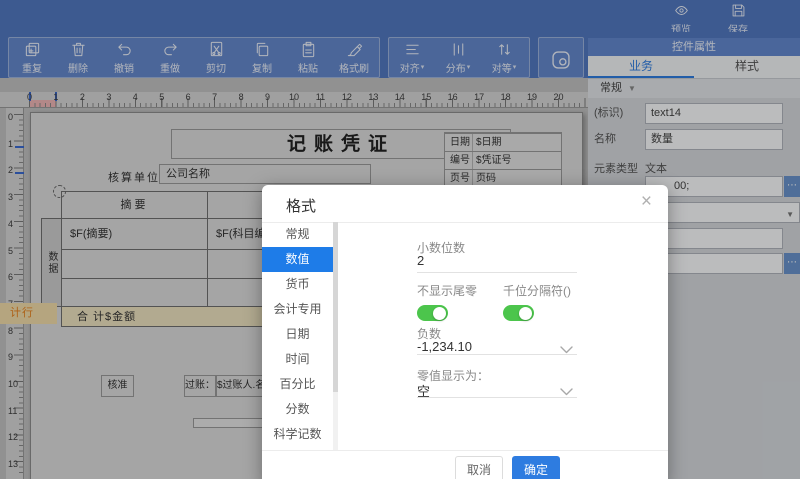 This screenshot has height=479, width=800. I want to click on format-category: 科学记数, so click(297, 434).